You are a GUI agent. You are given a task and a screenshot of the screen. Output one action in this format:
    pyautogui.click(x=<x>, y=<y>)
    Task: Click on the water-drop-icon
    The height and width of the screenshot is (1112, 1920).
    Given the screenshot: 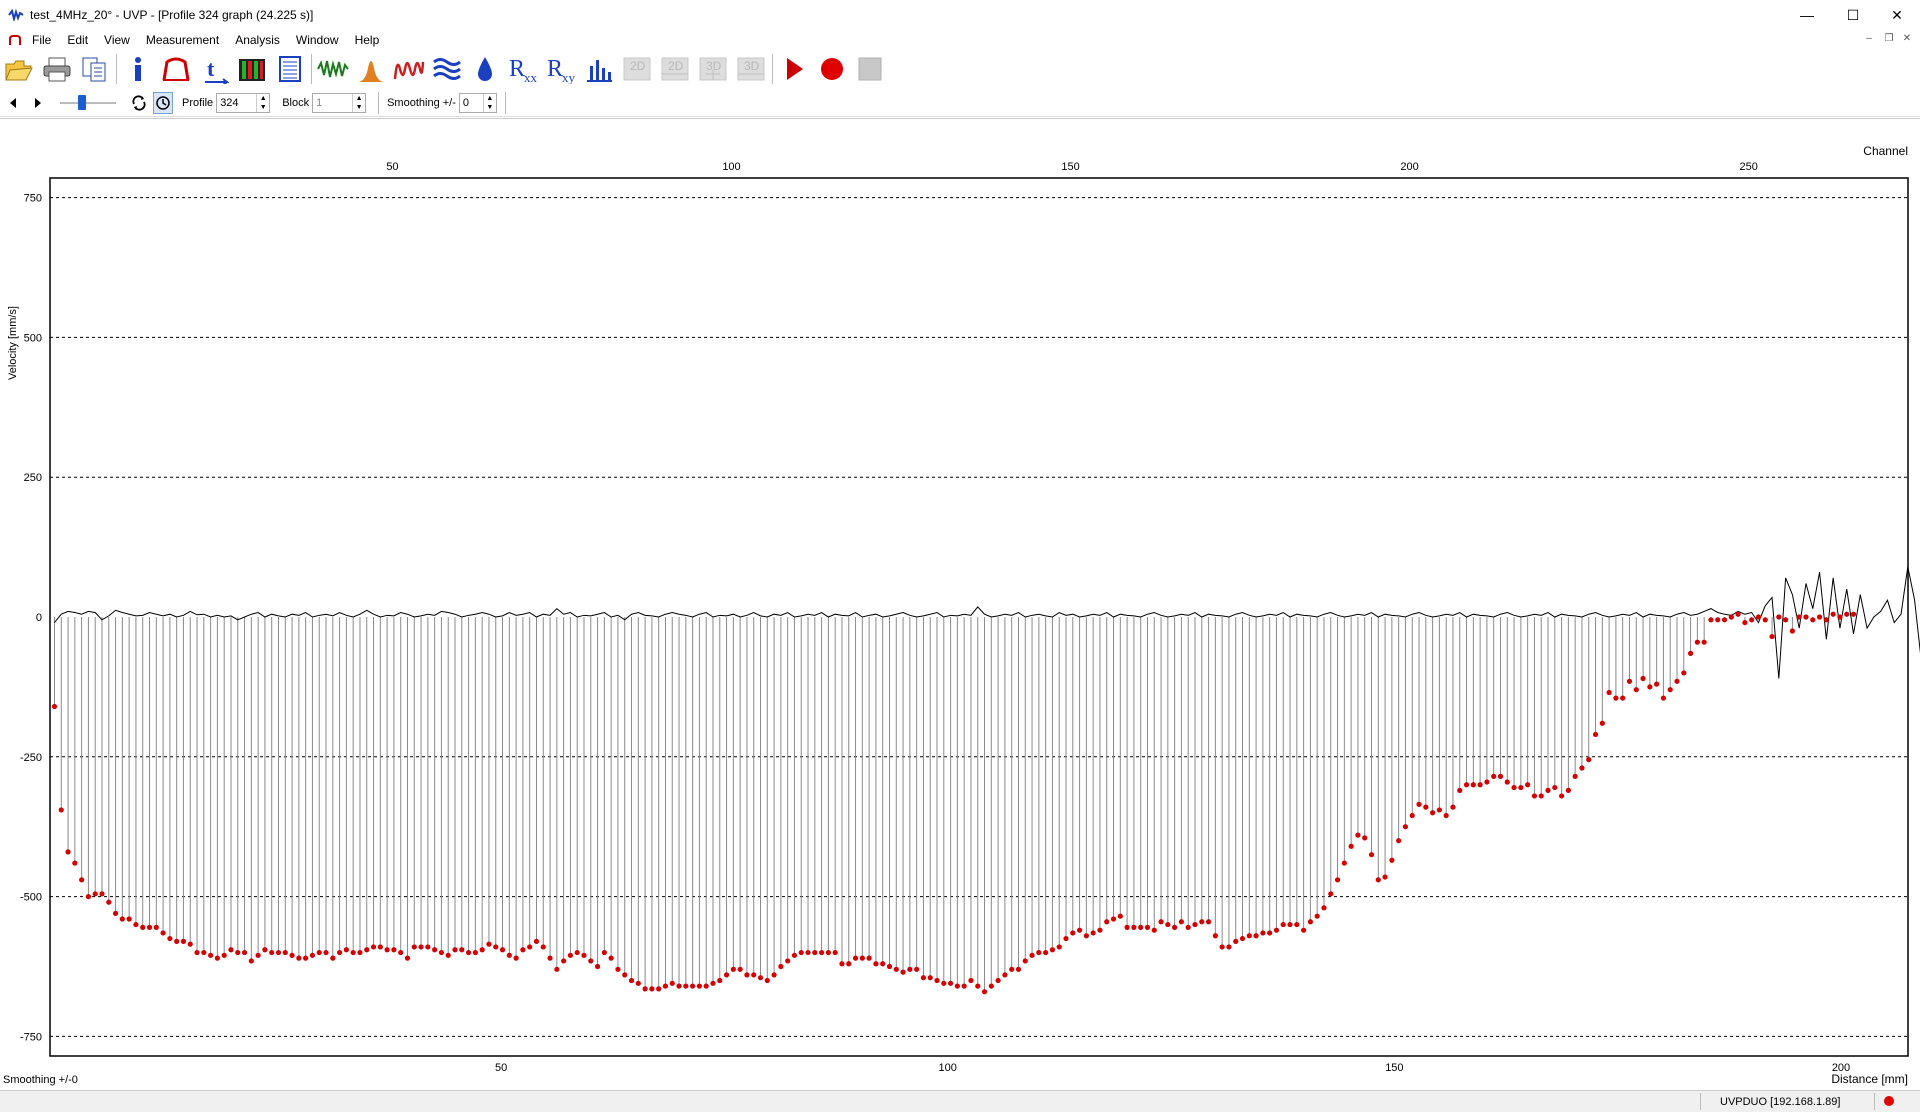 What is the action you would take?
    pyautogui.click(x=485, y=69)
    